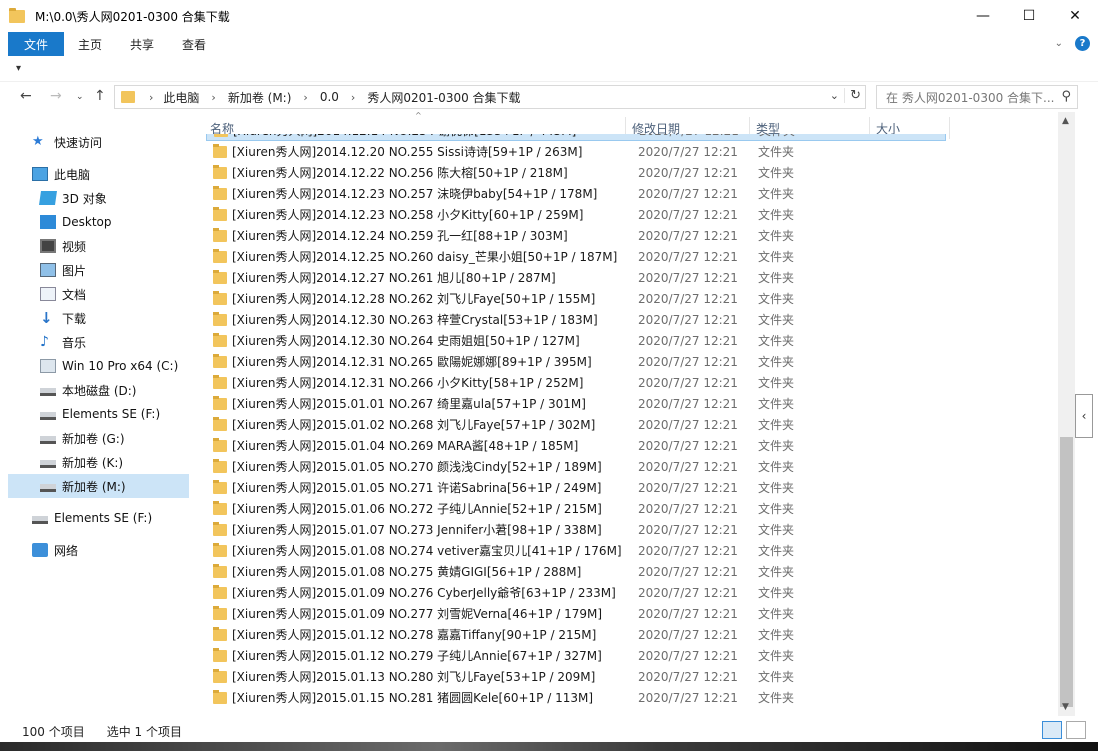 The image size is (1098, 751). What do you see at coordinates (549, 69) in the screenshot?
I see `quick-access-toolbar: ▾` at bounding box center [549, 69].